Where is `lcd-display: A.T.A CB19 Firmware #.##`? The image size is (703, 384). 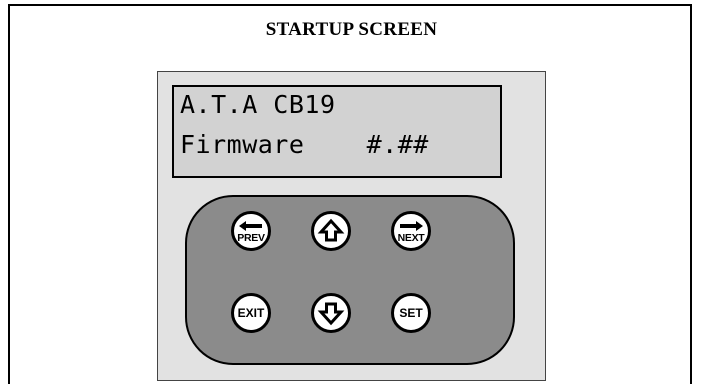 lcd-display: A.T.A CB19 Firmware #.## is located at coordinates (337, 131).